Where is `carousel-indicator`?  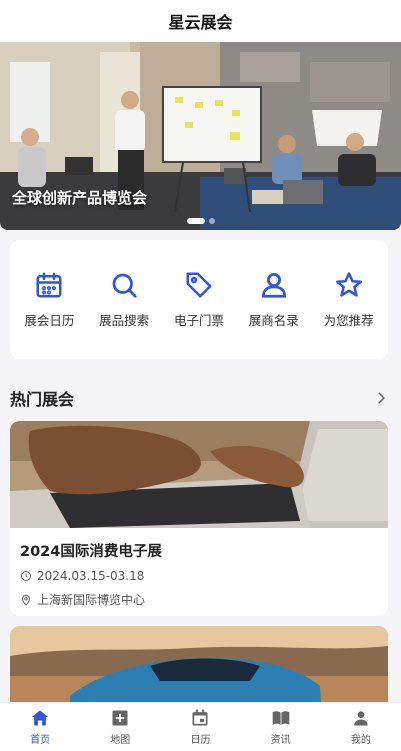 carousel-indicator is located at coordinates (200, 221).